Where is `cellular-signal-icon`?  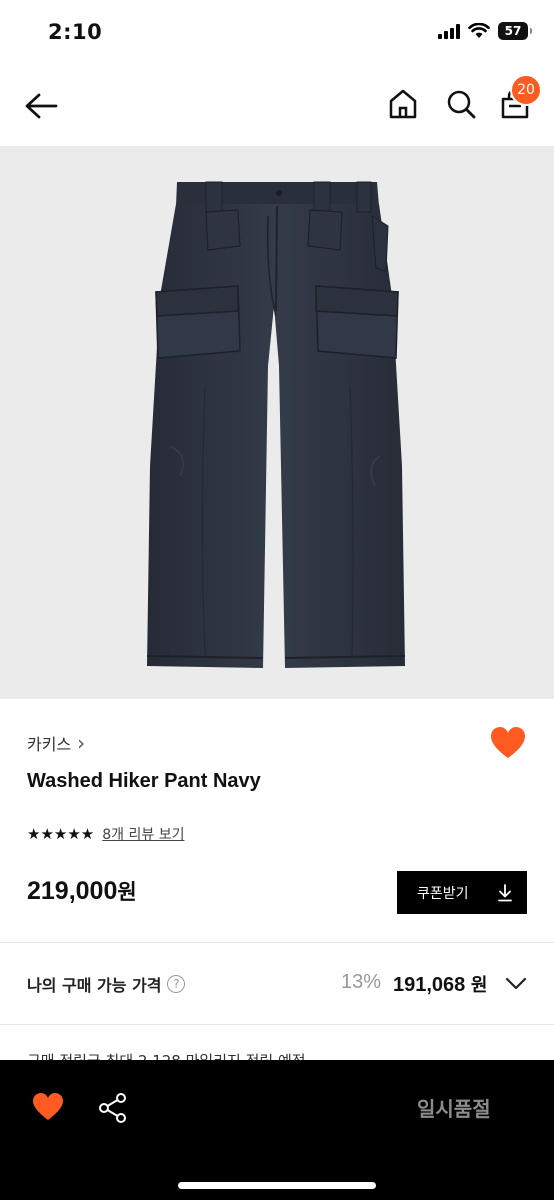 cellular-signal-icon is located at coordinates (449, 31).